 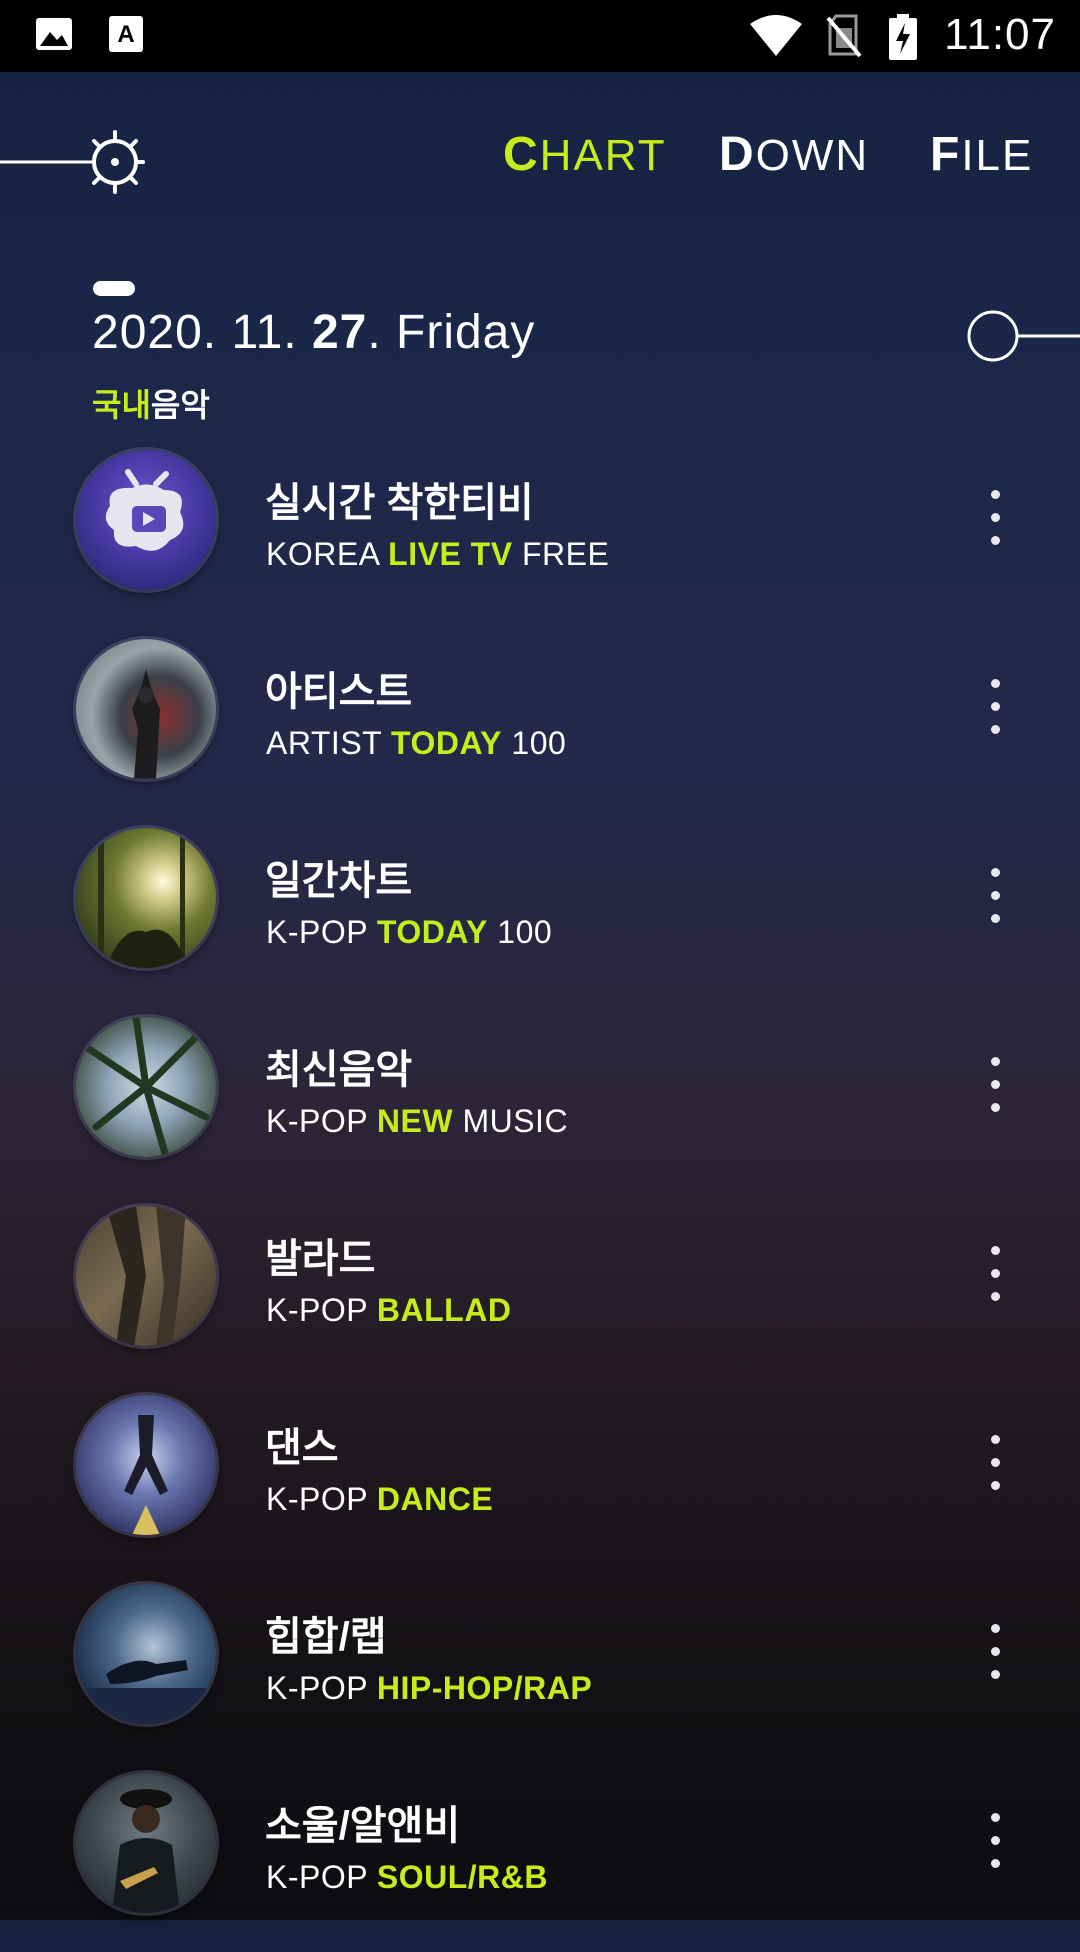 What do you see at coordinates (540, 723) in the screenshot?
I see `list-item: 아티스트 ARTIST TODAY 100` at bounding box center [540, 723].